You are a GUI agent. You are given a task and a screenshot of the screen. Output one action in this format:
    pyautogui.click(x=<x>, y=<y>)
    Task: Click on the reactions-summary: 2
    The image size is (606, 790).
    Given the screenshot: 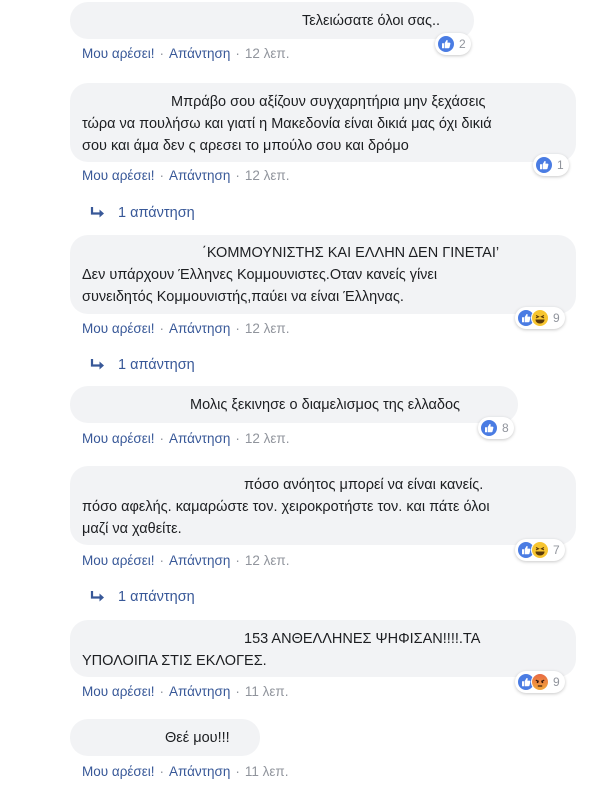 What is the action you would take?
    pyautogui.click(x=453, y=44)
    